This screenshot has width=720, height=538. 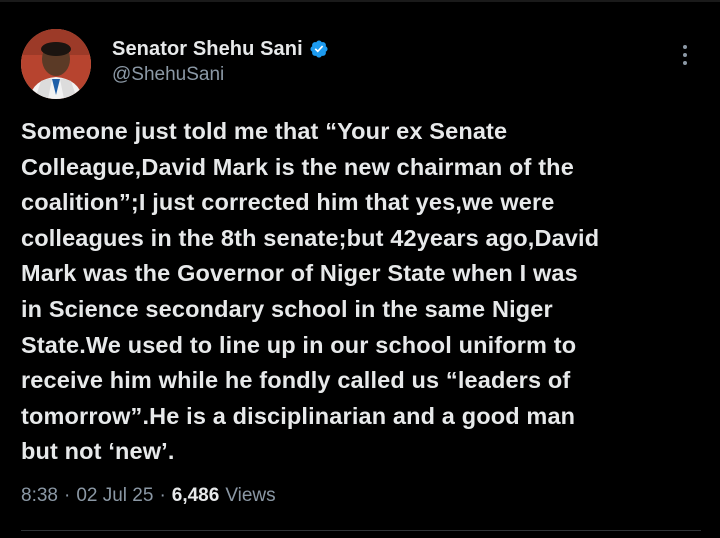 I want to click on user-handle: @ShehuSani, so click(x=220, y=75).